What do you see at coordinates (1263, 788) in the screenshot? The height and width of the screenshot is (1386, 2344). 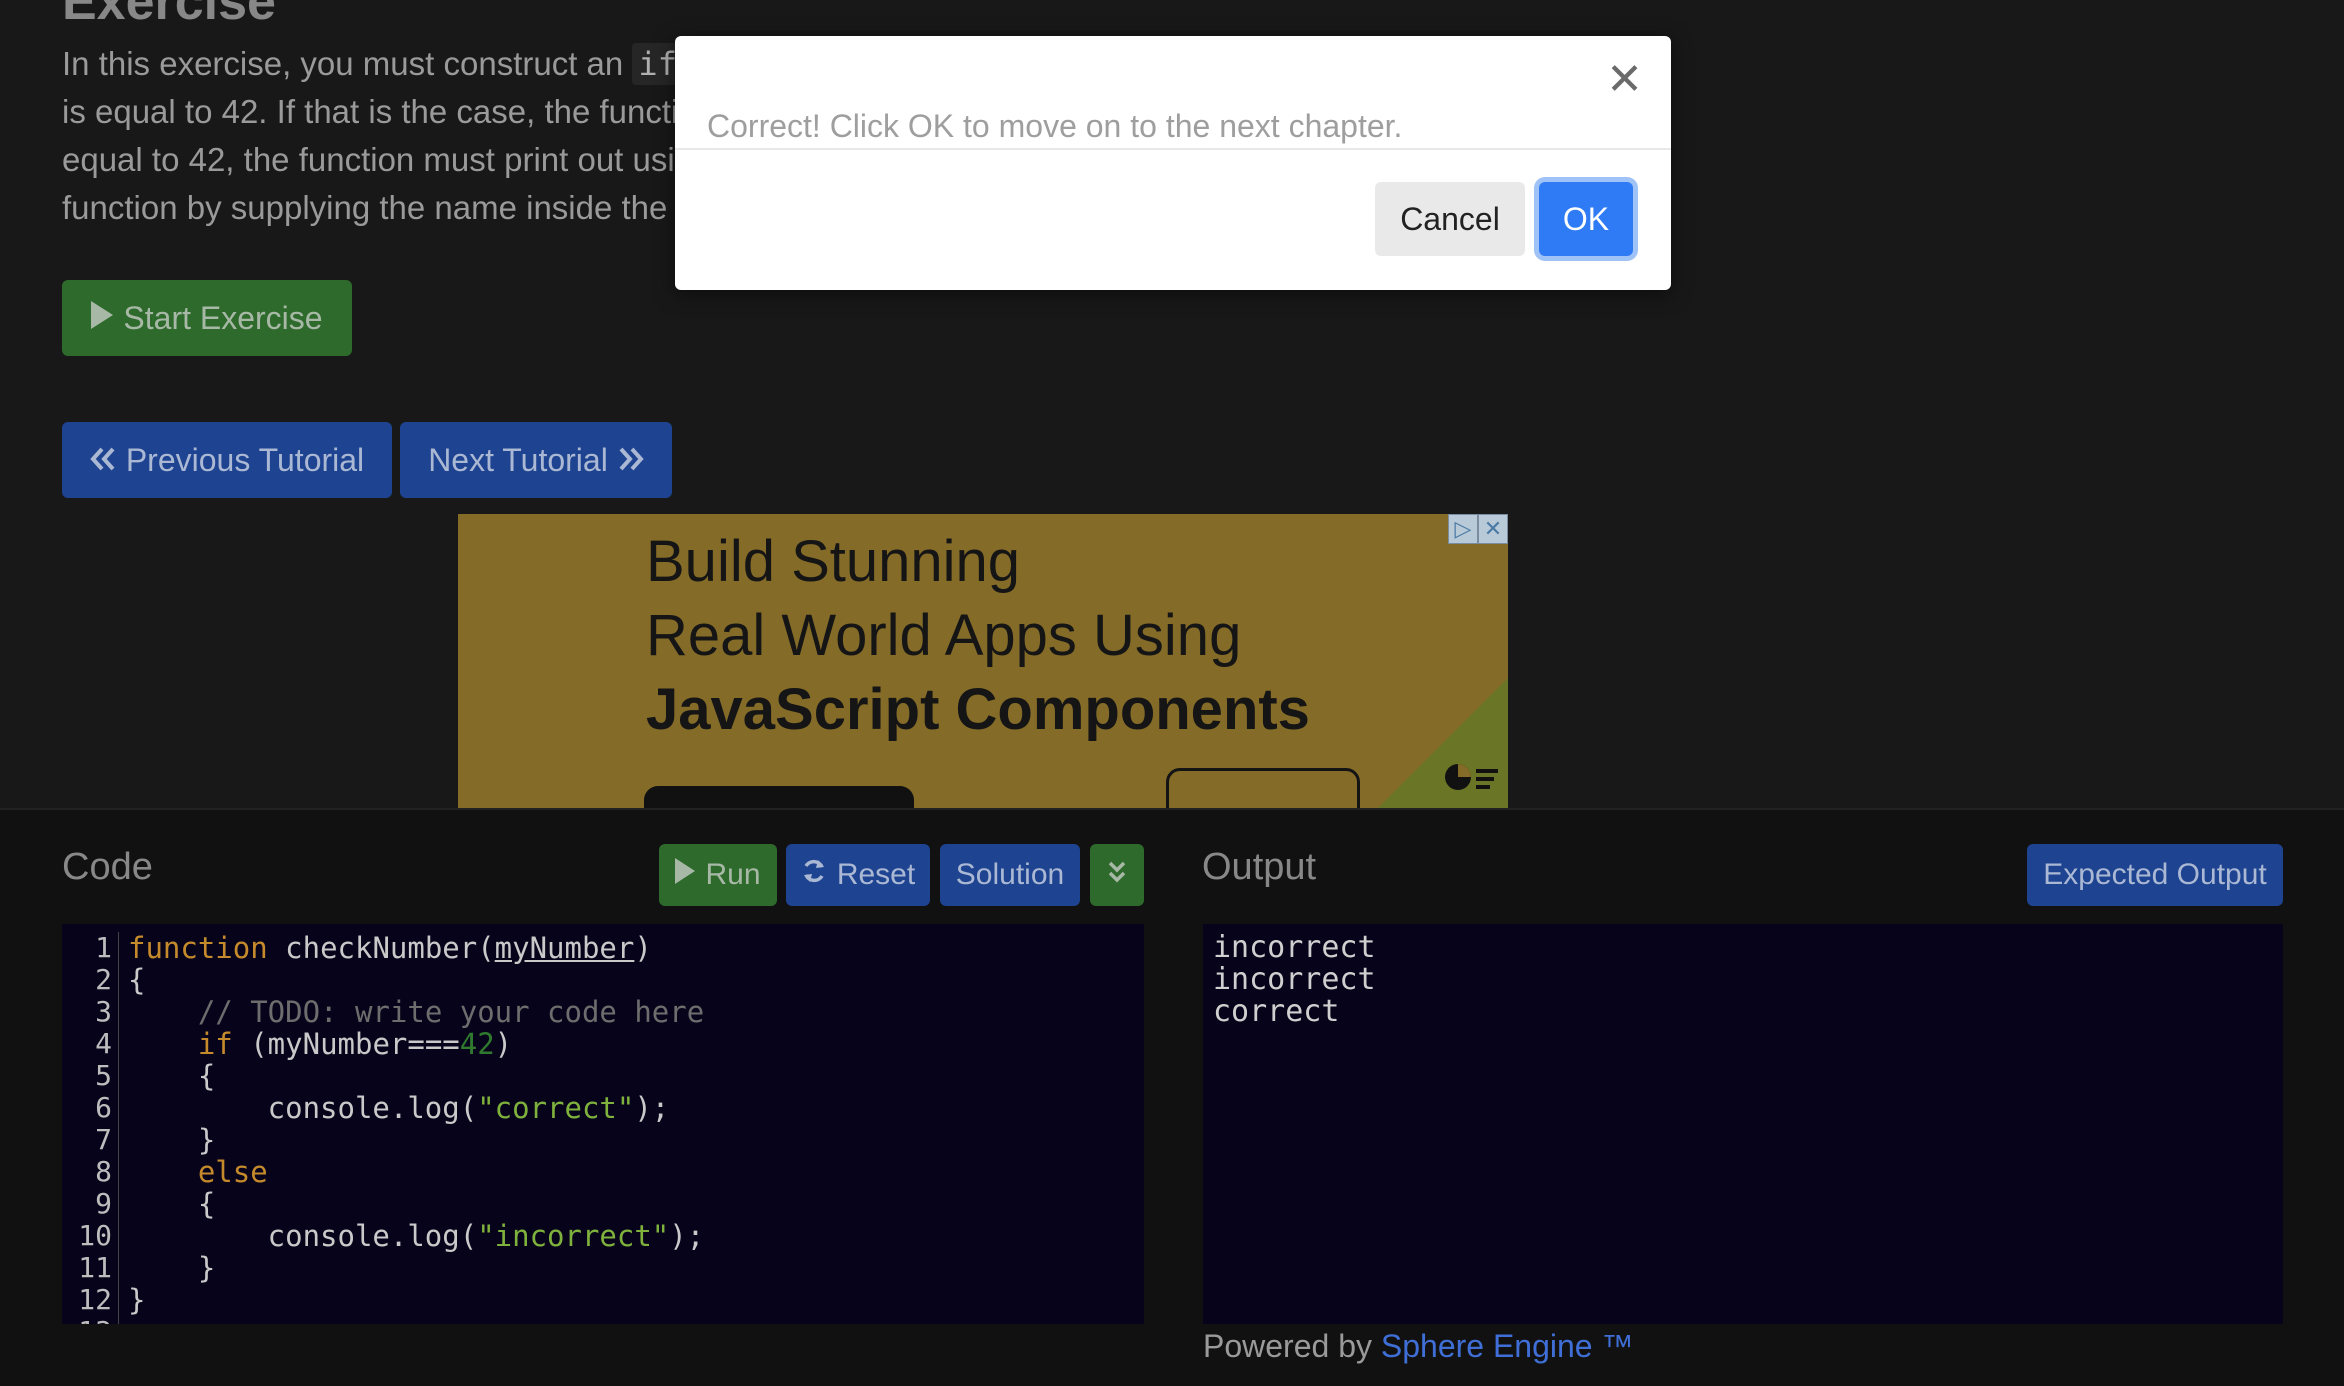 I see `ad-secondary-button` at bounding box center [1263, 788].